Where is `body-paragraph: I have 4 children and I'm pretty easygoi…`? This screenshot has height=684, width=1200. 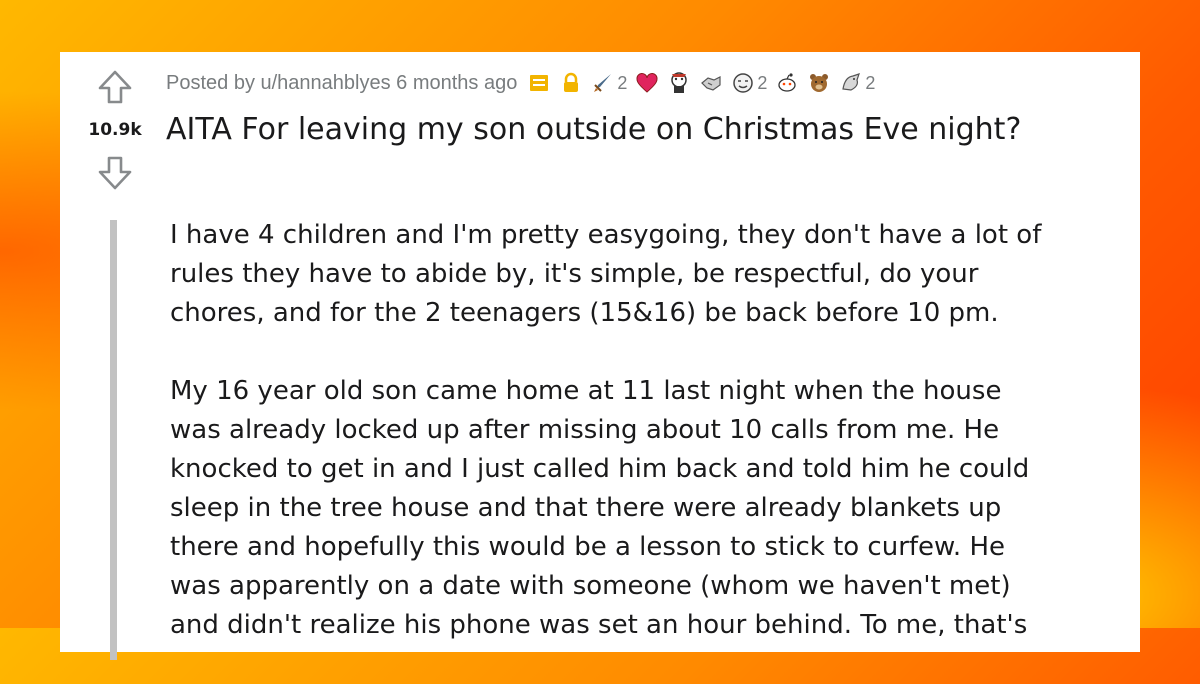 body-paragraph: I have 4 children and I'm pretty easygoi… is located at coordinates (606, 274).